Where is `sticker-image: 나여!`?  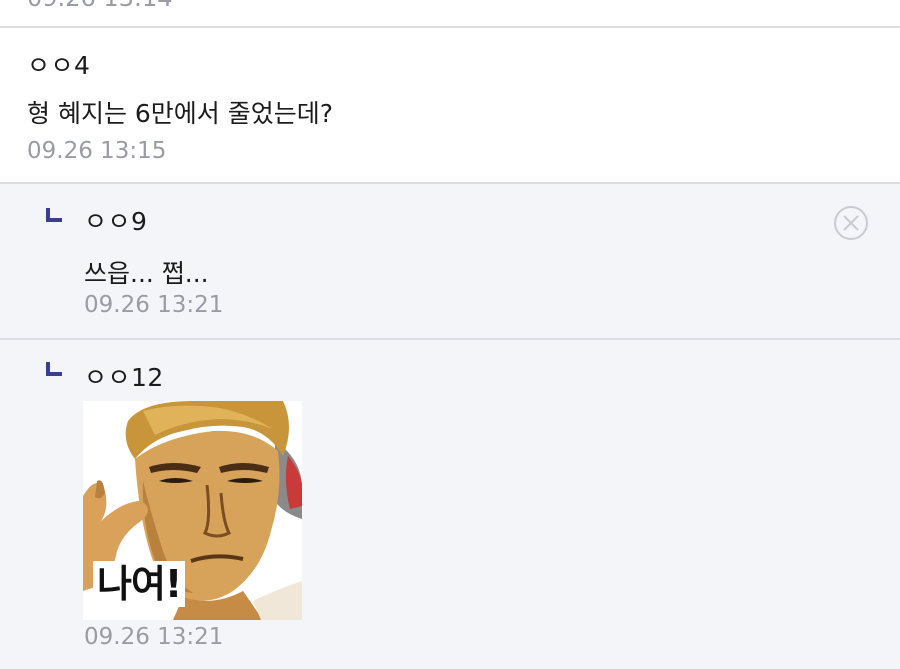 sticker-image: 나여! is located at coordinates (192, 510).